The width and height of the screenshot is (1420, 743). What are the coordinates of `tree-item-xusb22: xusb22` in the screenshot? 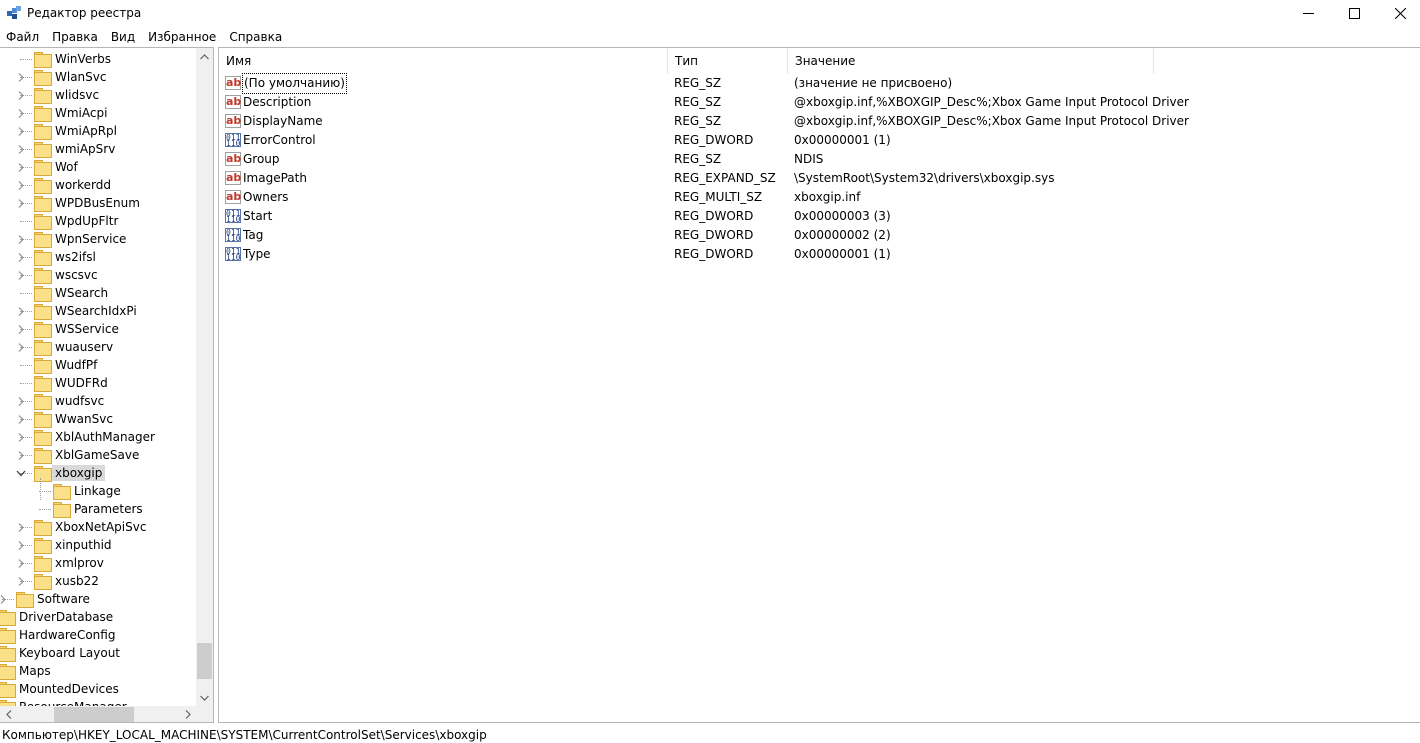 It's located at (98, 581).